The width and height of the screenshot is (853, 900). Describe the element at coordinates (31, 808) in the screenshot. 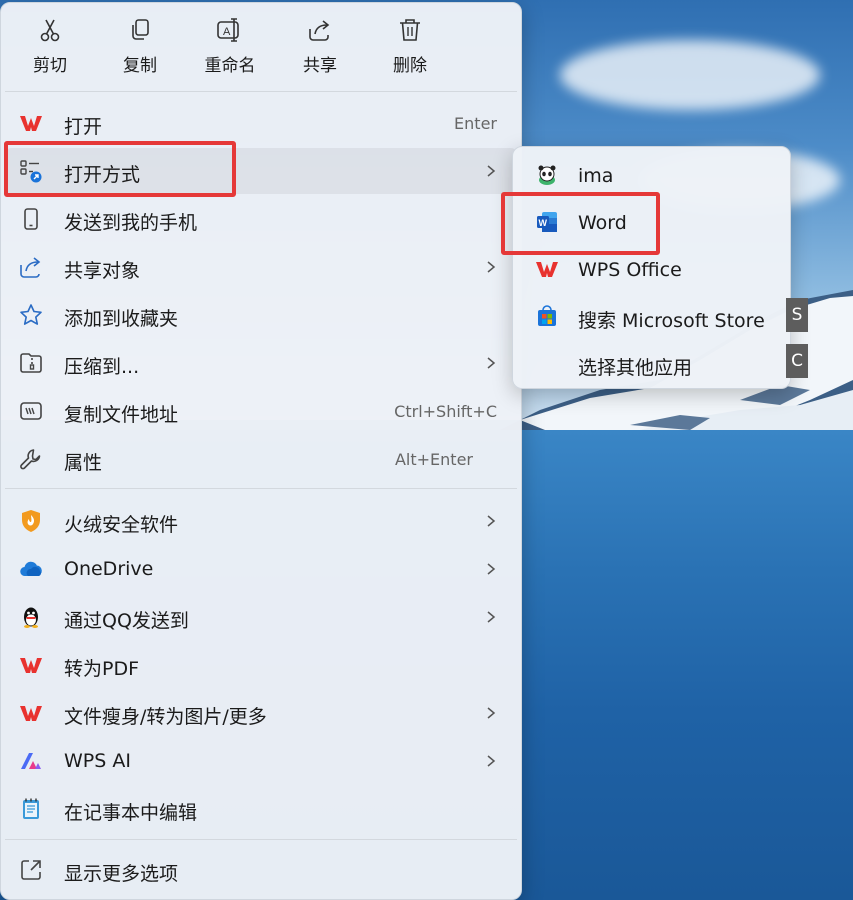

I see `notepad-icon` at that location.